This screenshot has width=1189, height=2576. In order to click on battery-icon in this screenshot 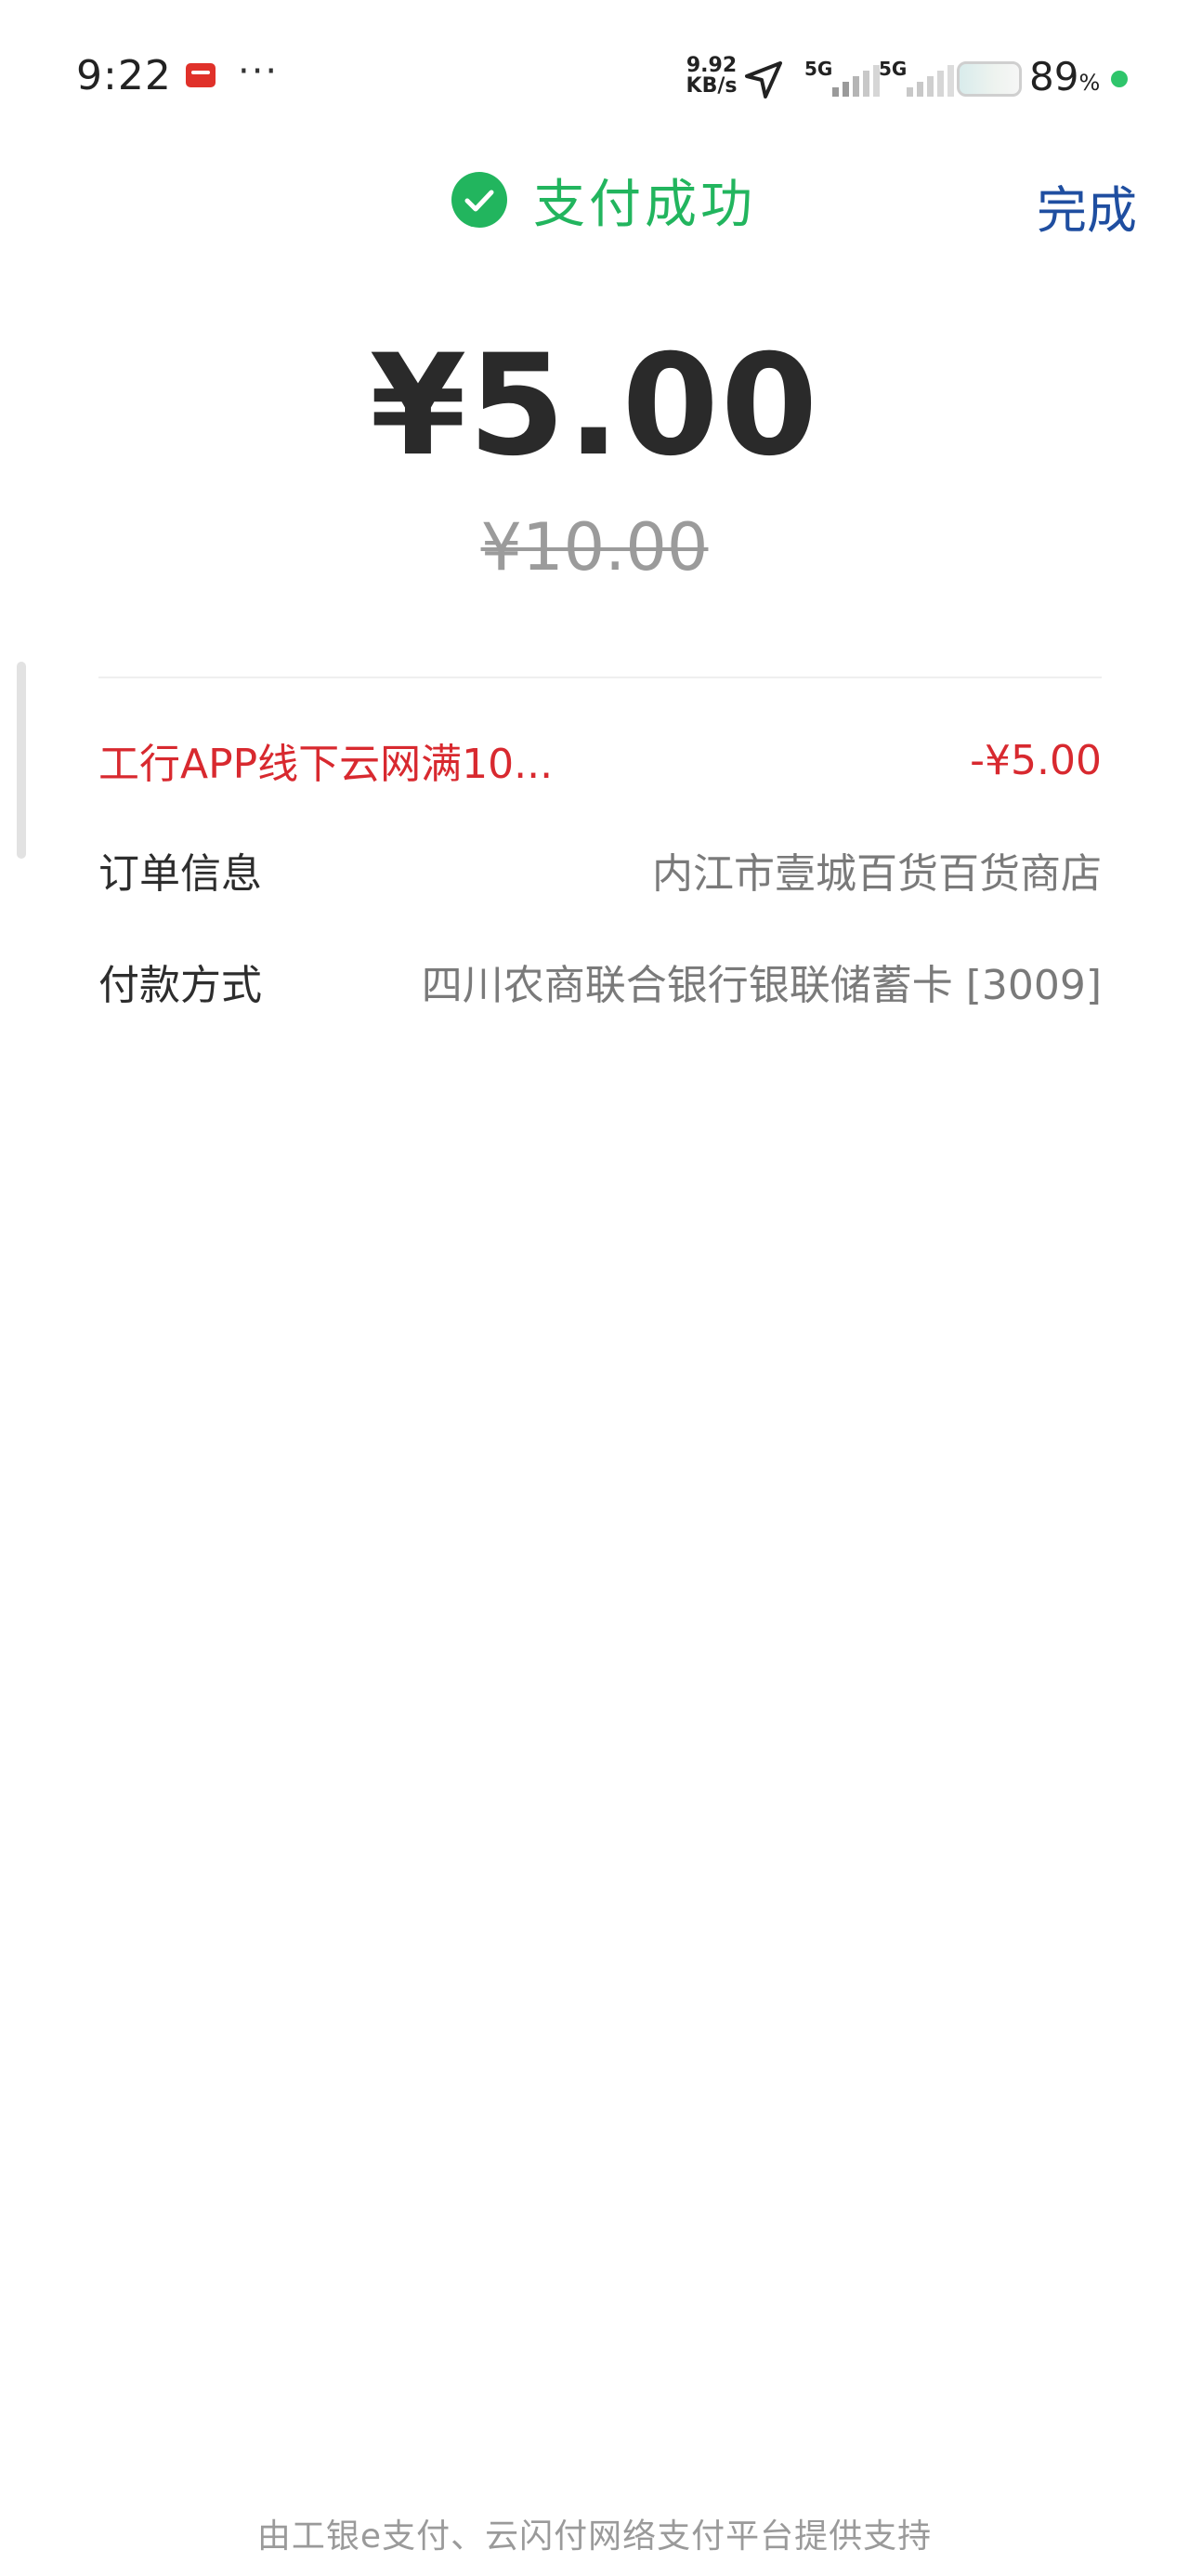, I will do `click(990, 79)`.